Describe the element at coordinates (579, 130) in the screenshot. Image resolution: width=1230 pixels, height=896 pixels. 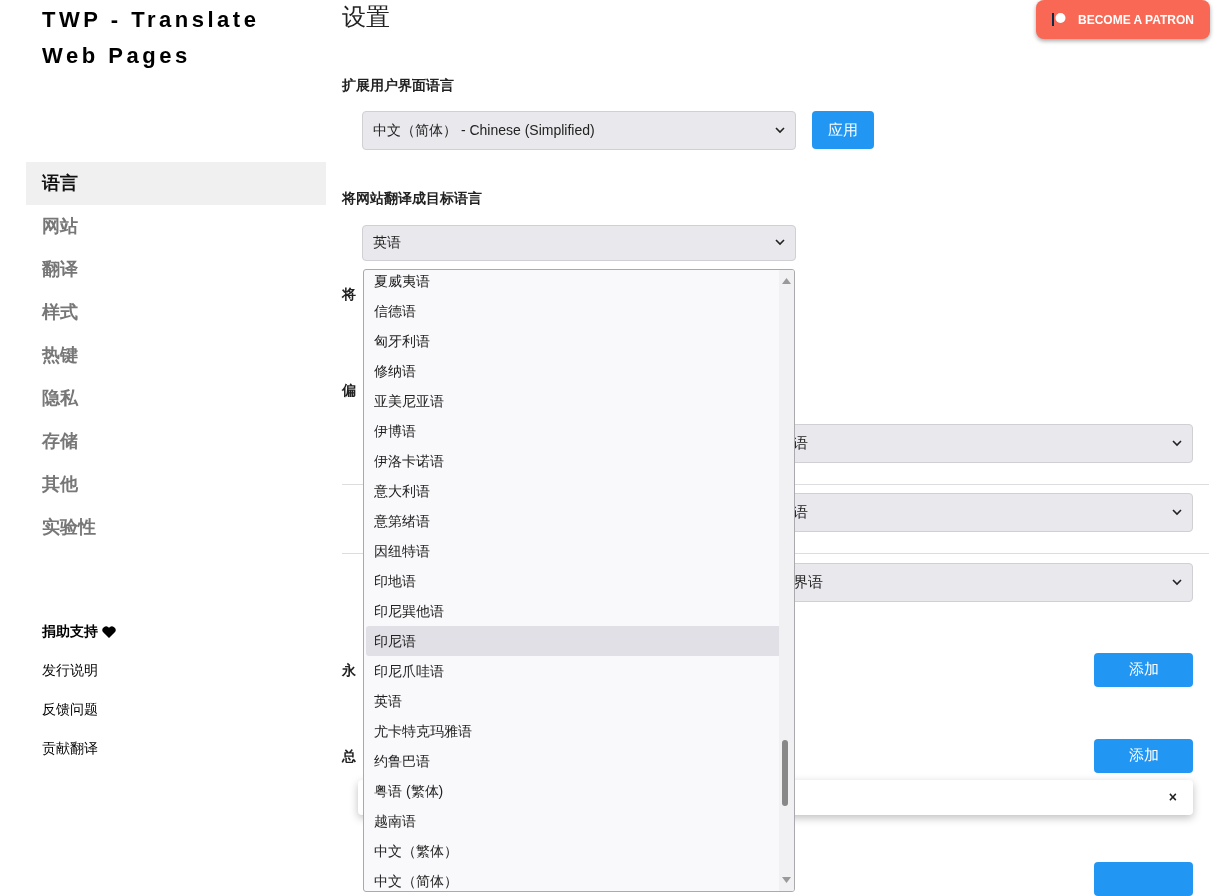
I see `ui-language-select: 中文（简体） - Chinese (Simplified)` at that location.